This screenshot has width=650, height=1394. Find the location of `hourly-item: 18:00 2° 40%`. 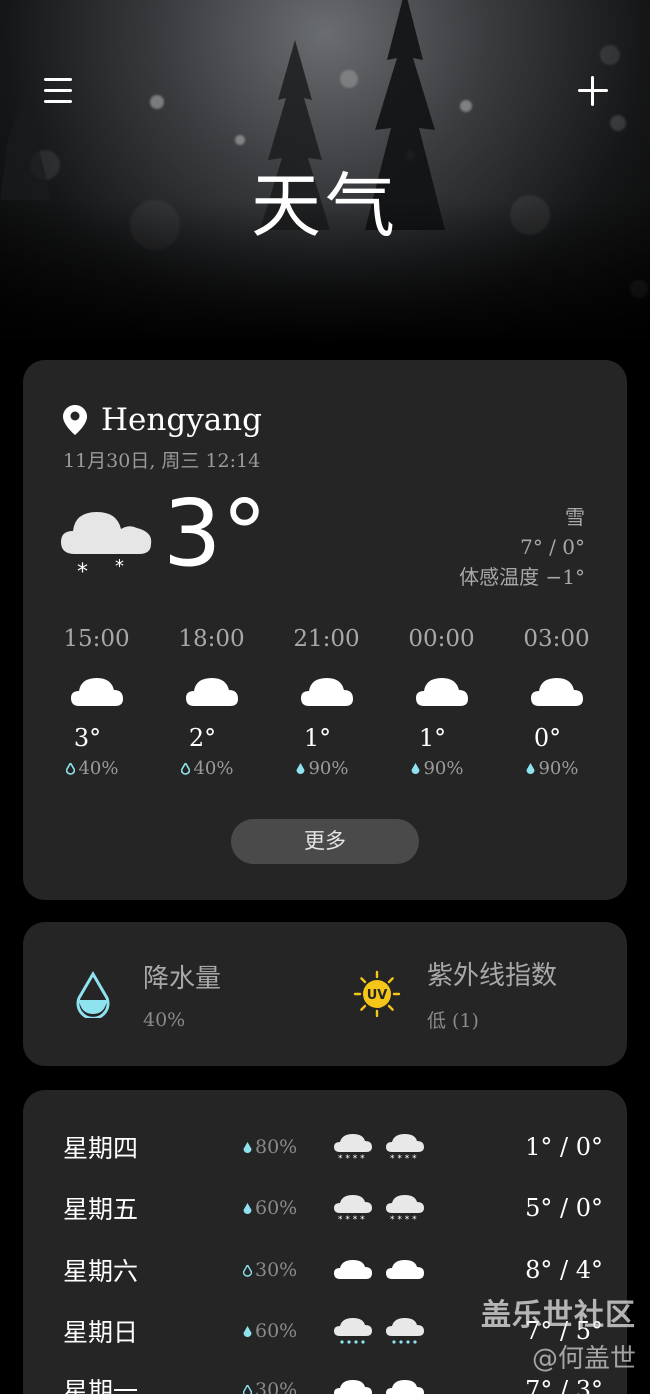

hourly-item: 18:00 2° 40% is located at coordinates (211, 702).